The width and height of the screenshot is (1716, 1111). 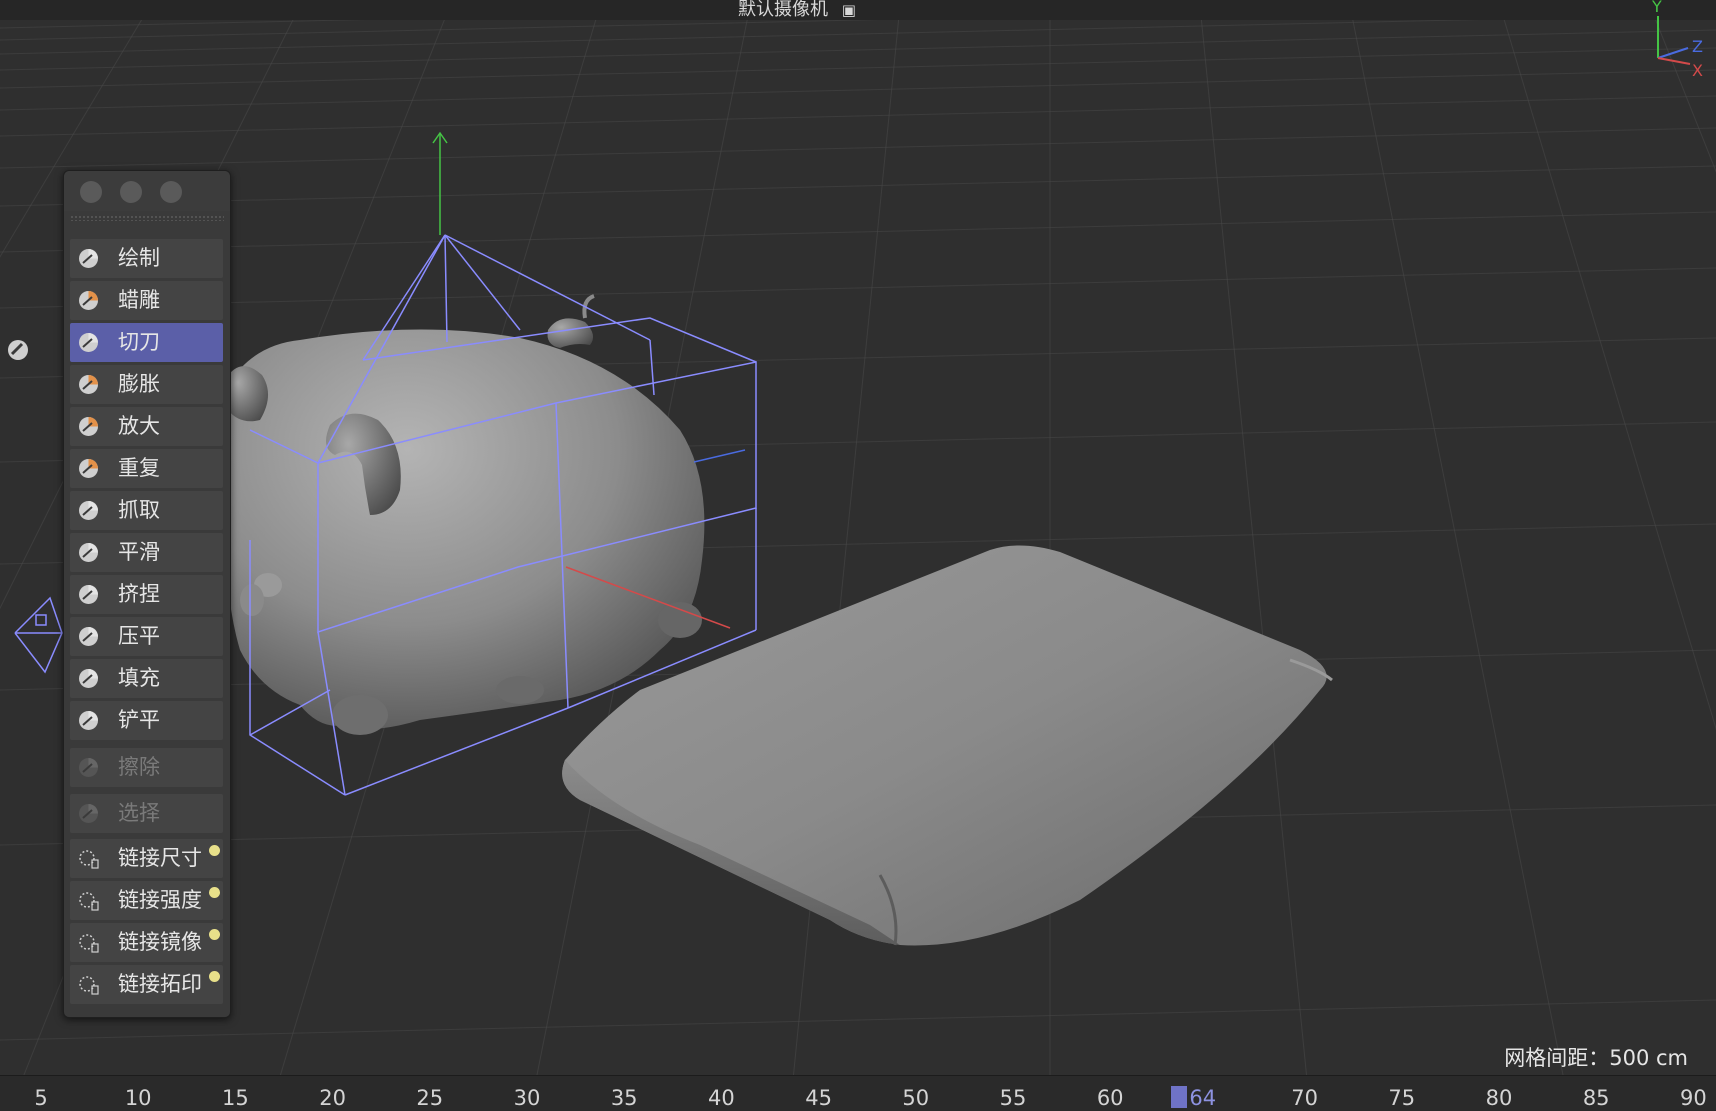 I want to click on timeline-tick-label: 10, so click(x=138, y=1098).